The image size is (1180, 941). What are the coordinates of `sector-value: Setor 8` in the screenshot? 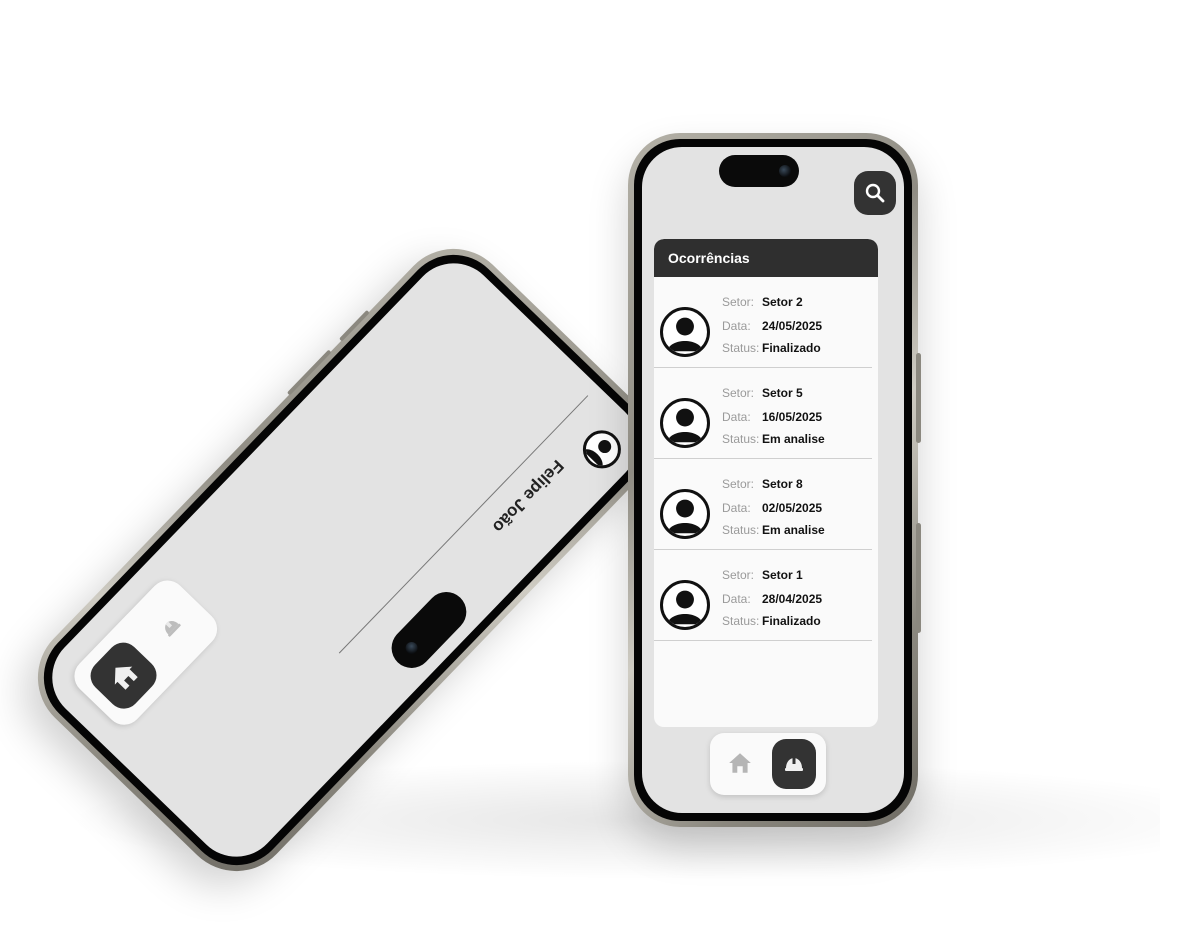 It's located at (782, 484).